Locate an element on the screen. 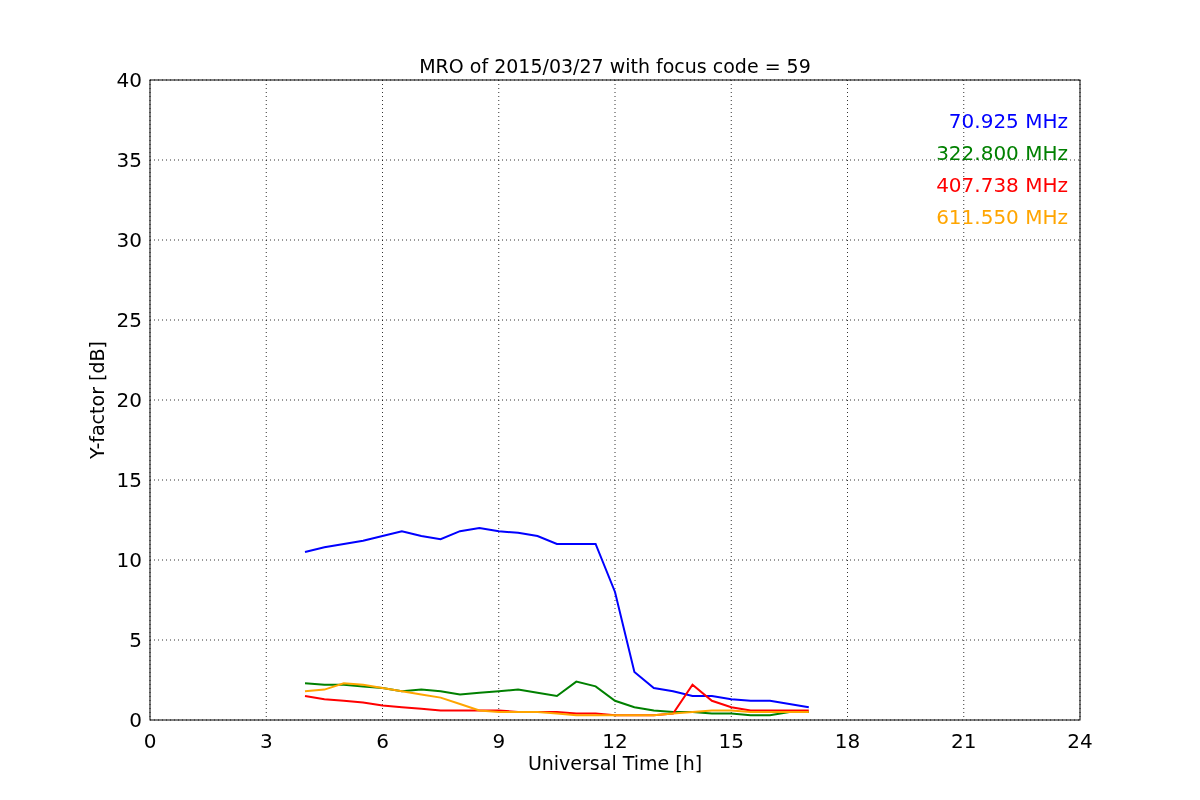 The image size is (1200, 800). tick-label: 9 is located at coordinates (499, 741).